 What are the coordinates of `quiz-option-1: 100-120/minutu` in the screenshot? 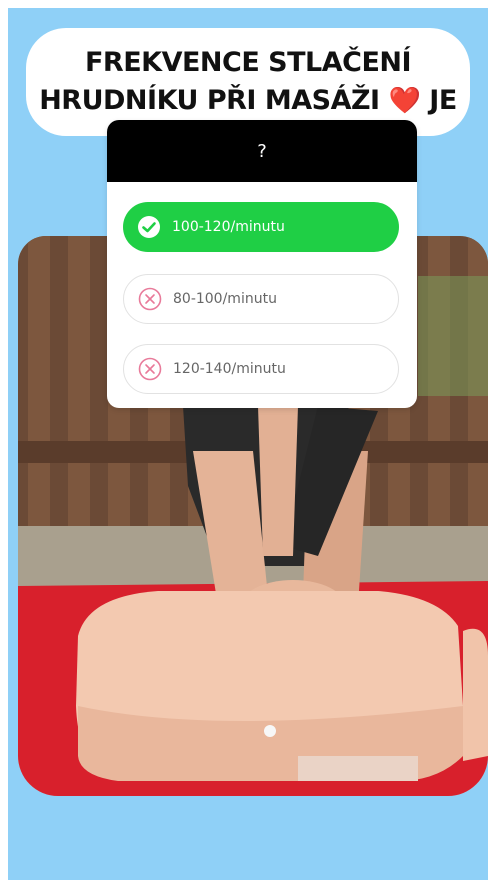 It's located at (261, 227).